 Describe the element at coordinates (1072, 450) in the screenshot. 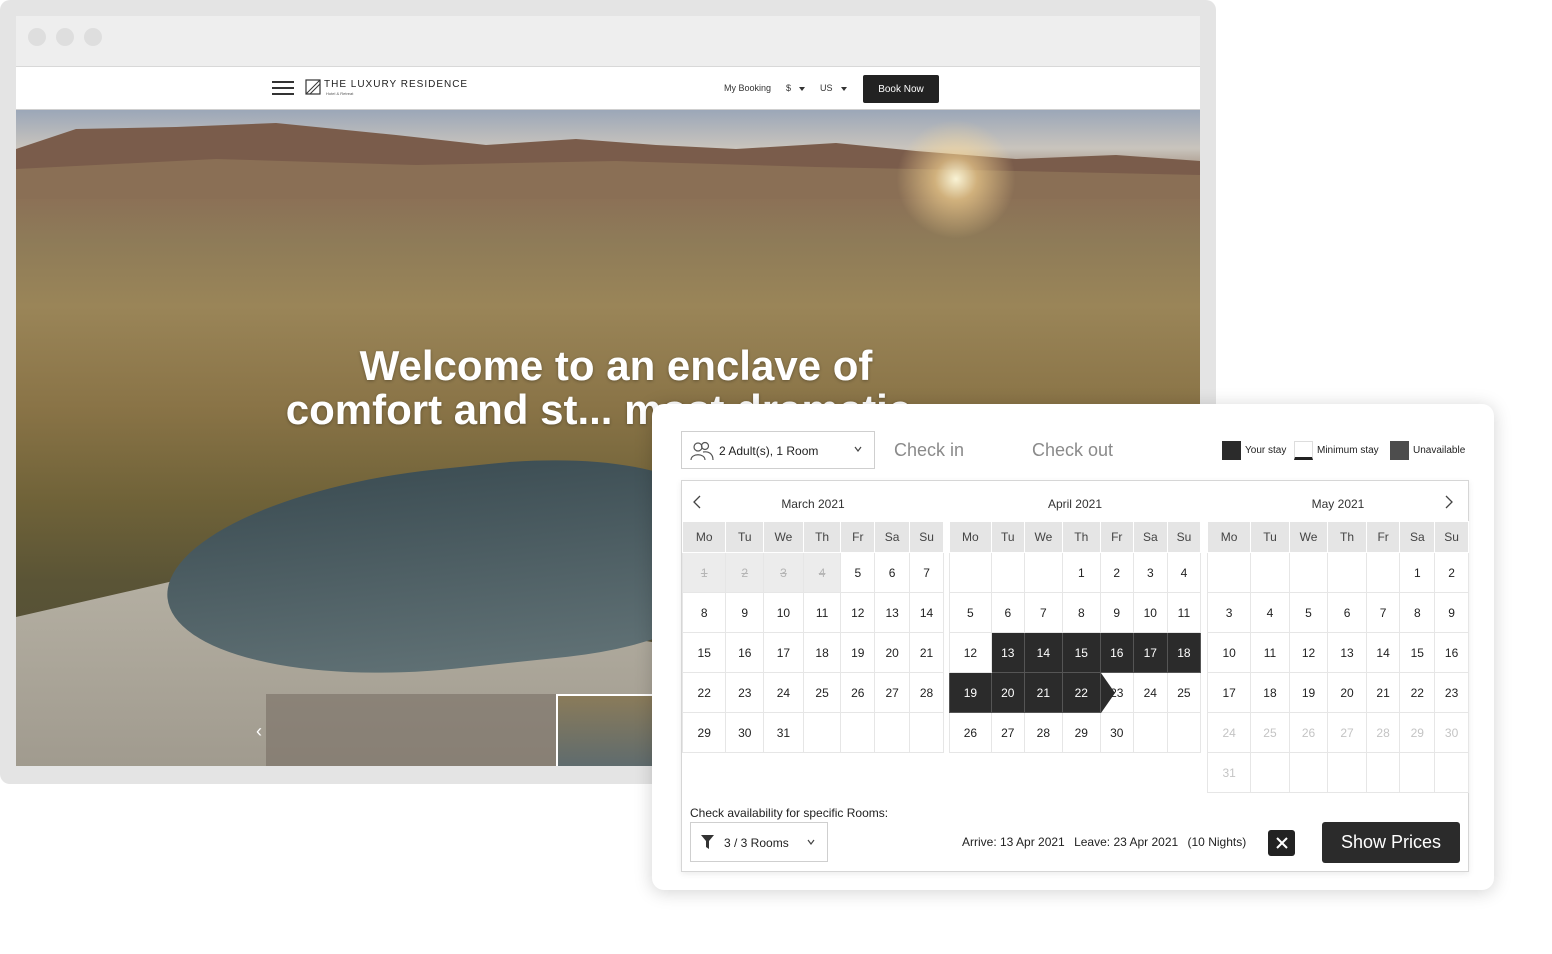

I see `check-out-field: Check out` at that location.